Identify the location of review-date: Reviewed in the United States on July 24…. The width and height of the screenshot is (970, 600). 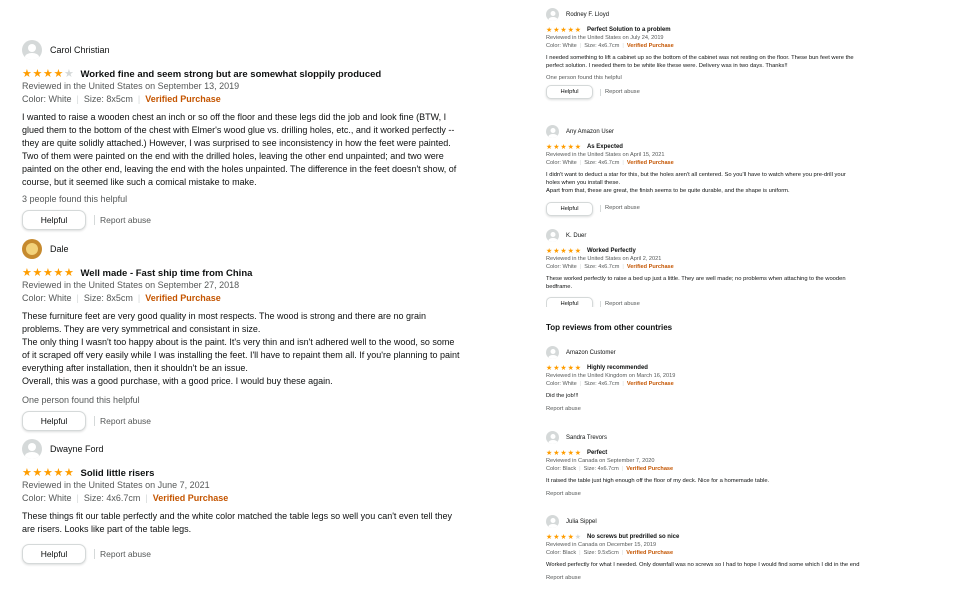
(605, 38).